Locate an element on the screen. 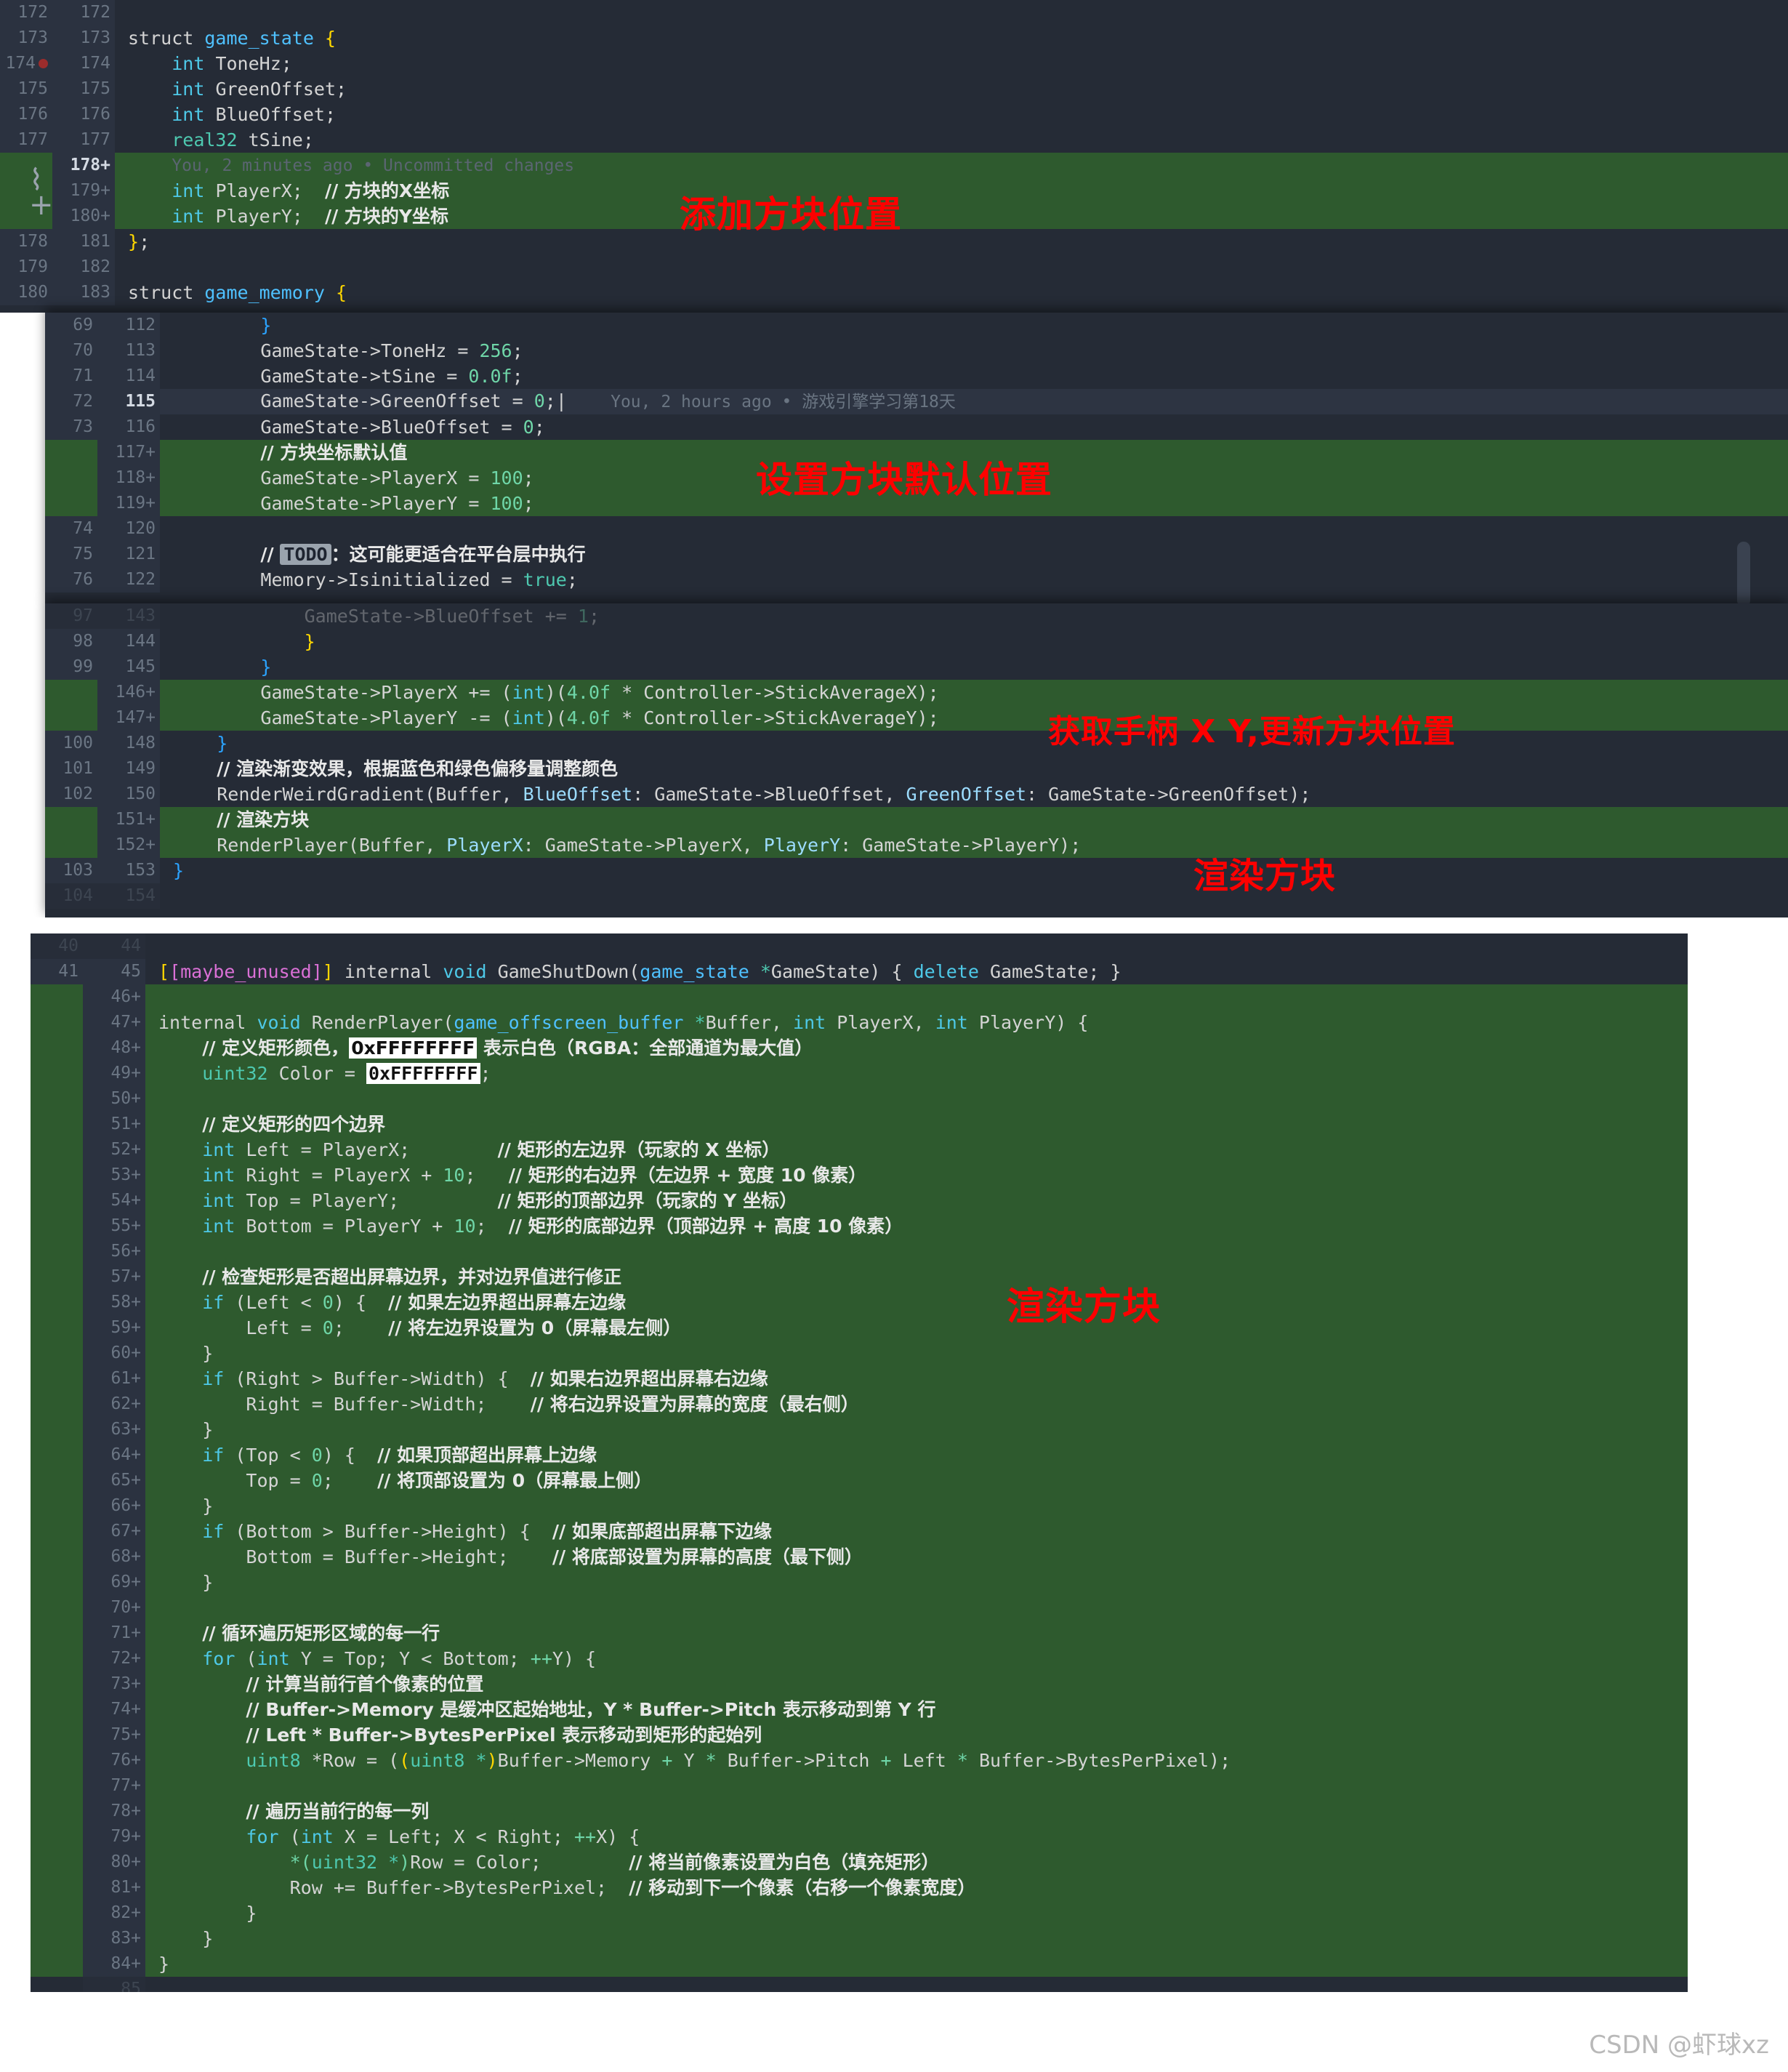 The width and height of the screenshot is (1788, 2072). code-line: 172 172 is located at coordinates (894, 12).